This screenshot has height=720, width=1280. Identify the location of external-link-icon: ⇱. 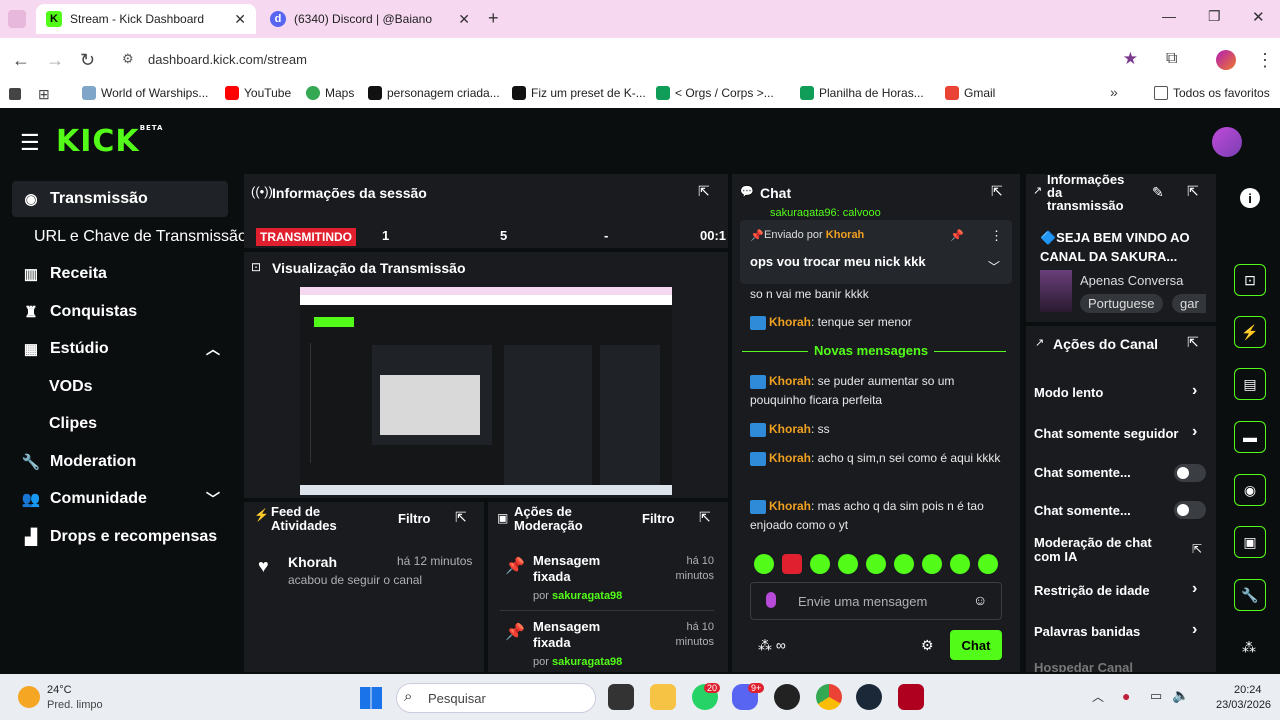
(1197, 549).